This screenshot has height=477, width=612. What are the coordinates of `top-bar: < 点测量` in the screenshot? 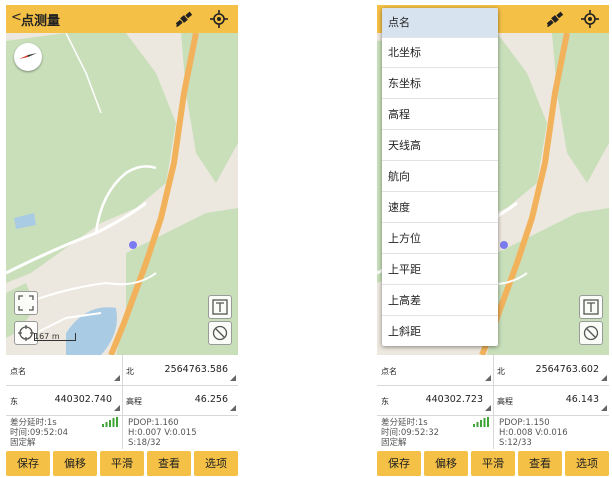 It's located at (122, 19).